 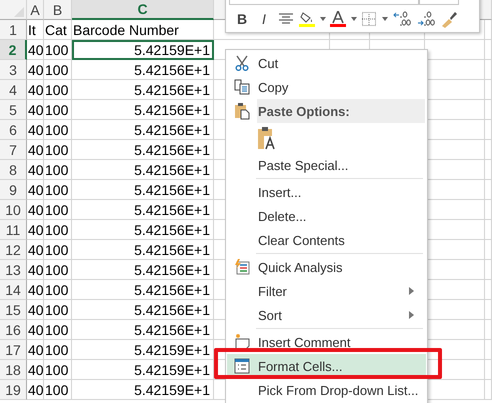 I want to click on menu-item: Copy, so click(x=326, y=87).